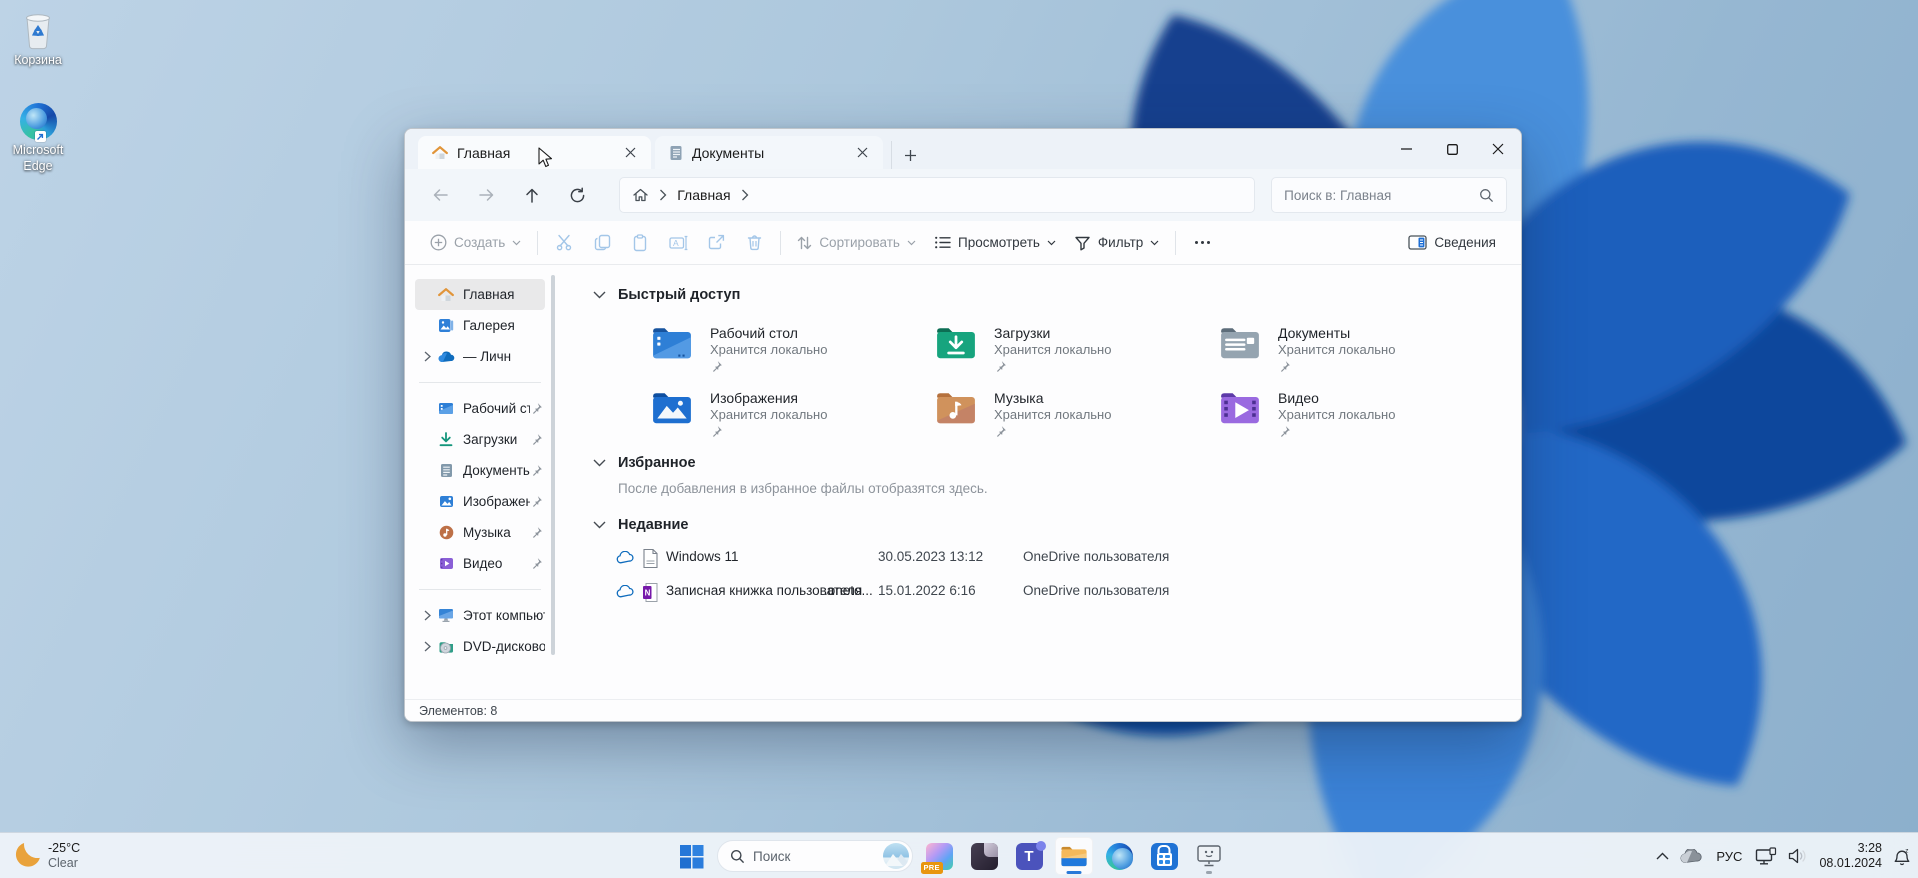 Image resolution: width=1918 pixels, height=878 pixels. I want to click on close-button, so click(1498, 149).